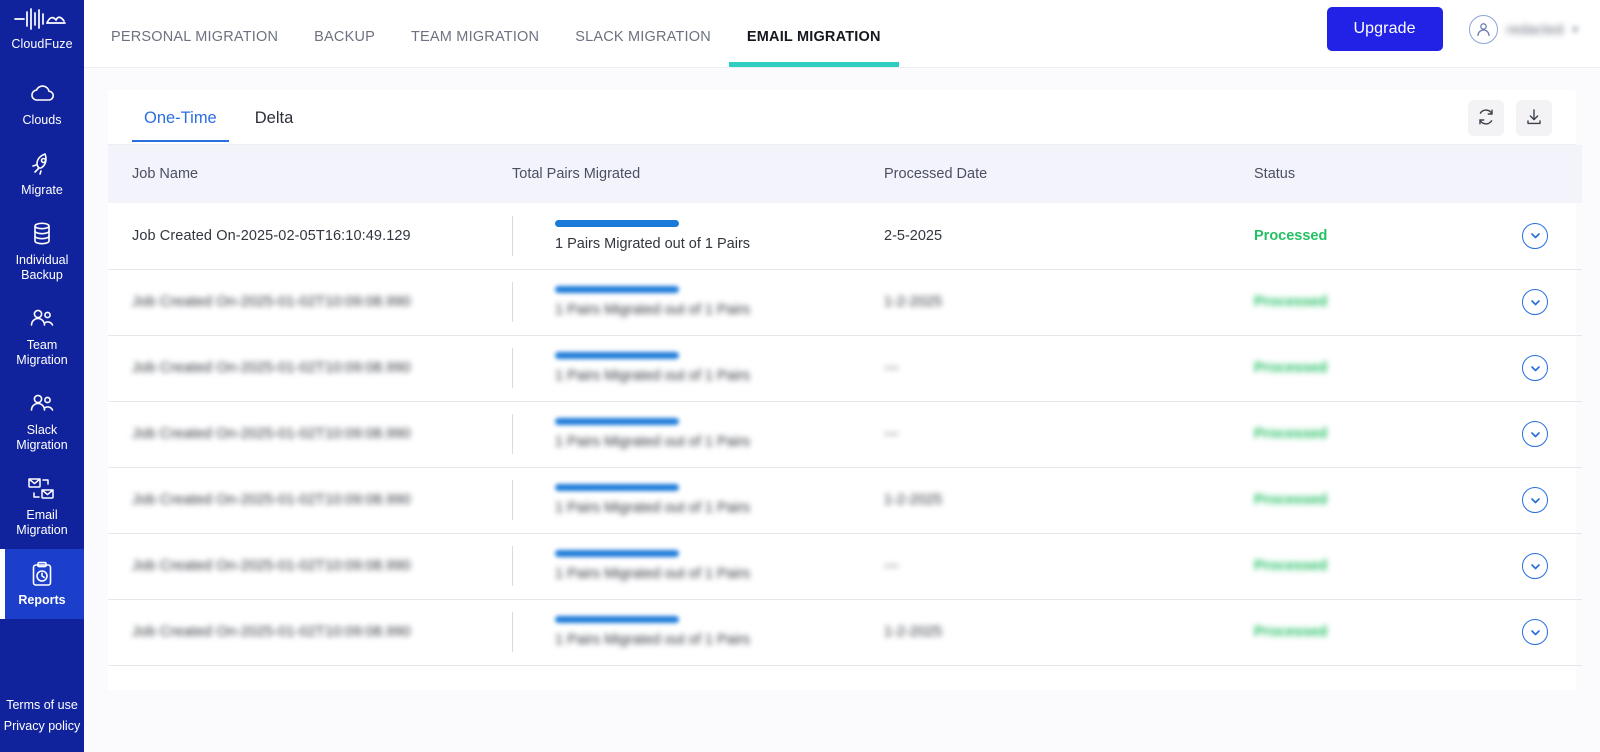 The image size is (1600, 752). Describe the element at coordinates (42, 437) in the screenshot. I see `sidebar-item-label: Slack Migration` at that location.